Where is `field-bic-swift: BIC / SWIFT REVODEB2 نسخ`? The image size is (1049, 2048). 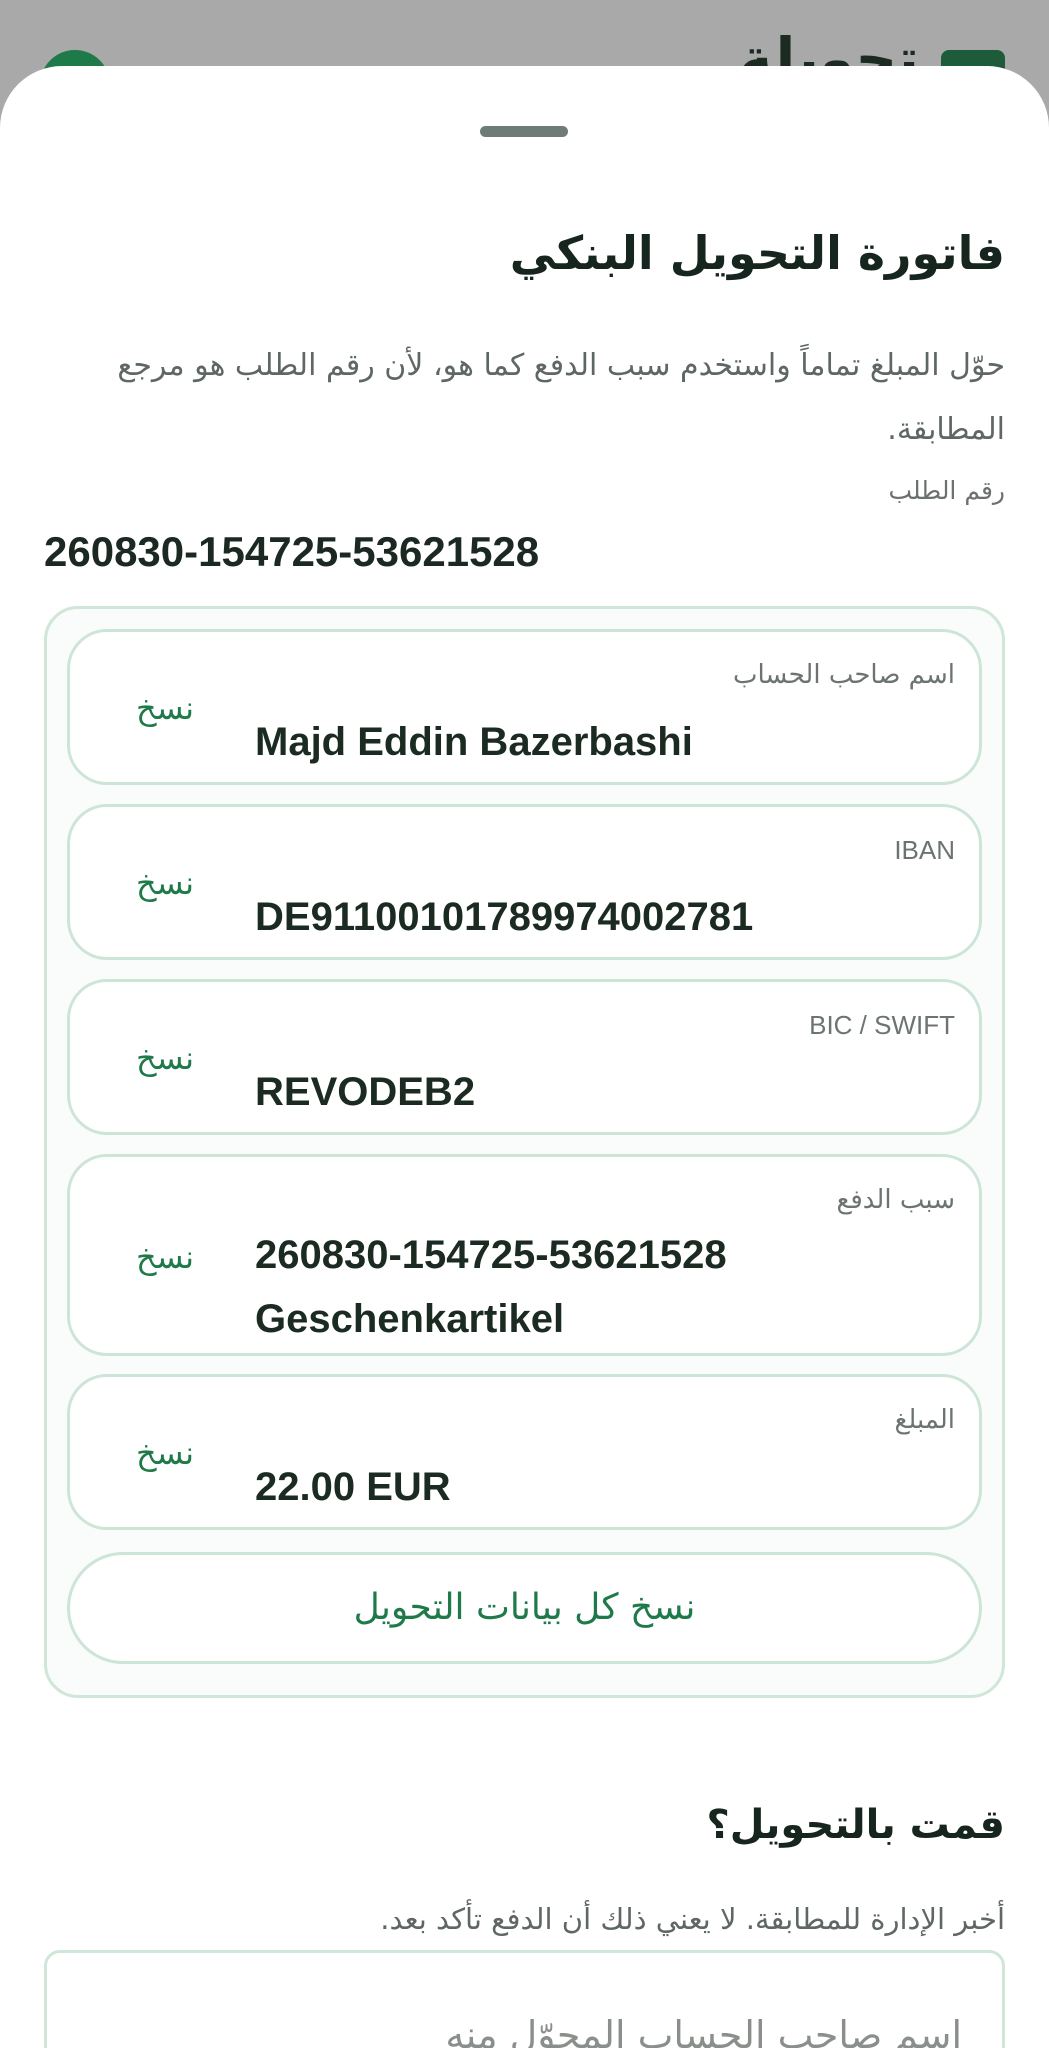
field-bic-swift: BIC / SWIFT REVODEB2 نسخ is located at coordinates (524, 1057).